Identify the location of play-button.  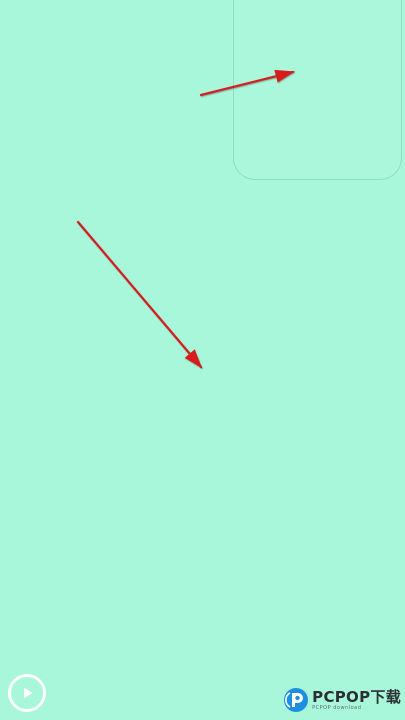
(27, 693).